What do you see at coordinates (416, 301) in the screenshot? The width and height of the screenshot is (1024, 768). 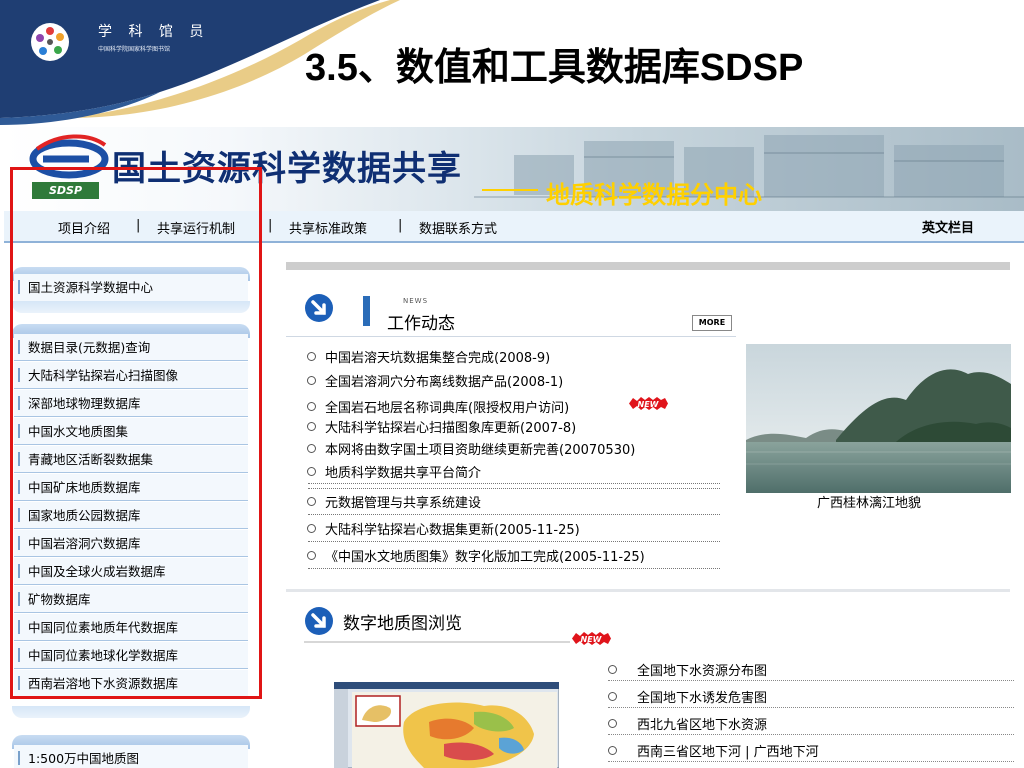 I see `news-label: NEWS` at bounding box center [416, 301].